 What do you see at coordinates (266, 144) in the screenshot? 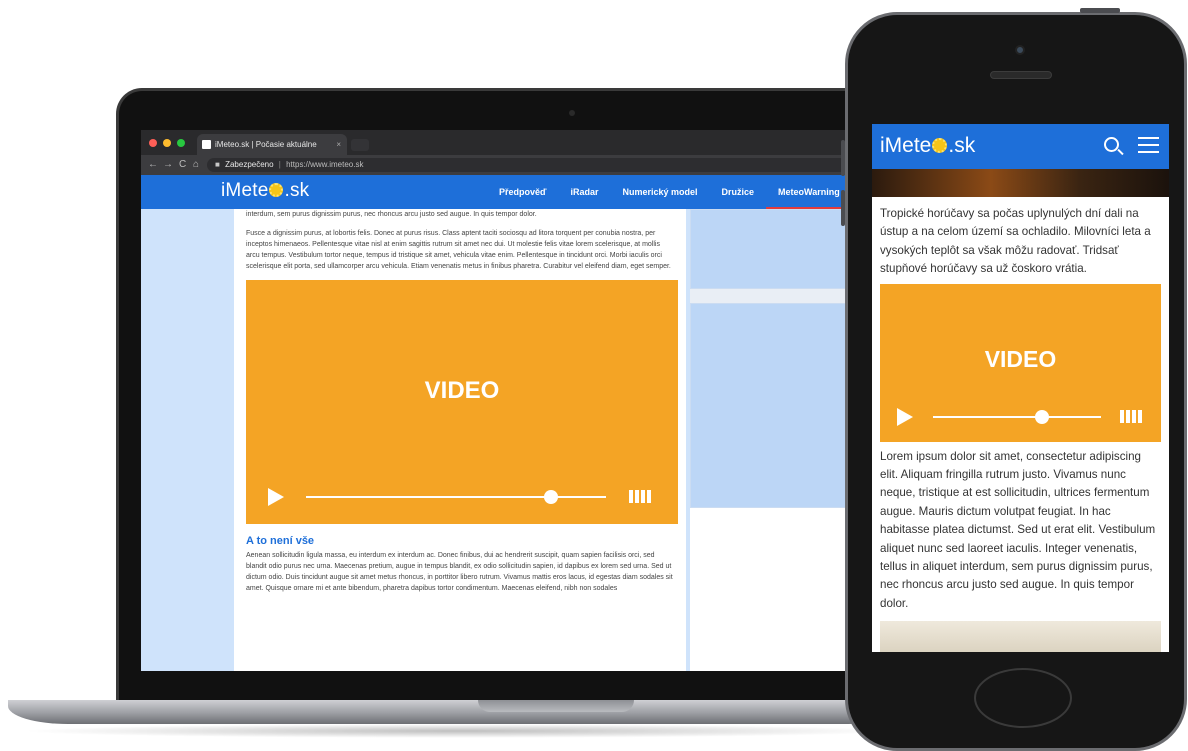
I see `tab-title: iMeteo.sk | Počasie aktuálne` at bounding box center [266, 144].